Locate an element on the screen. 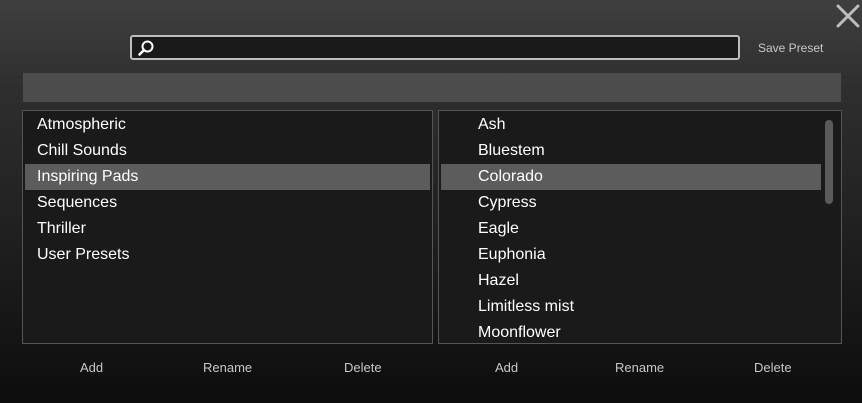 This screenshot has width=862, height=403. category-item: Thriller is located at coordinates (227, 229).